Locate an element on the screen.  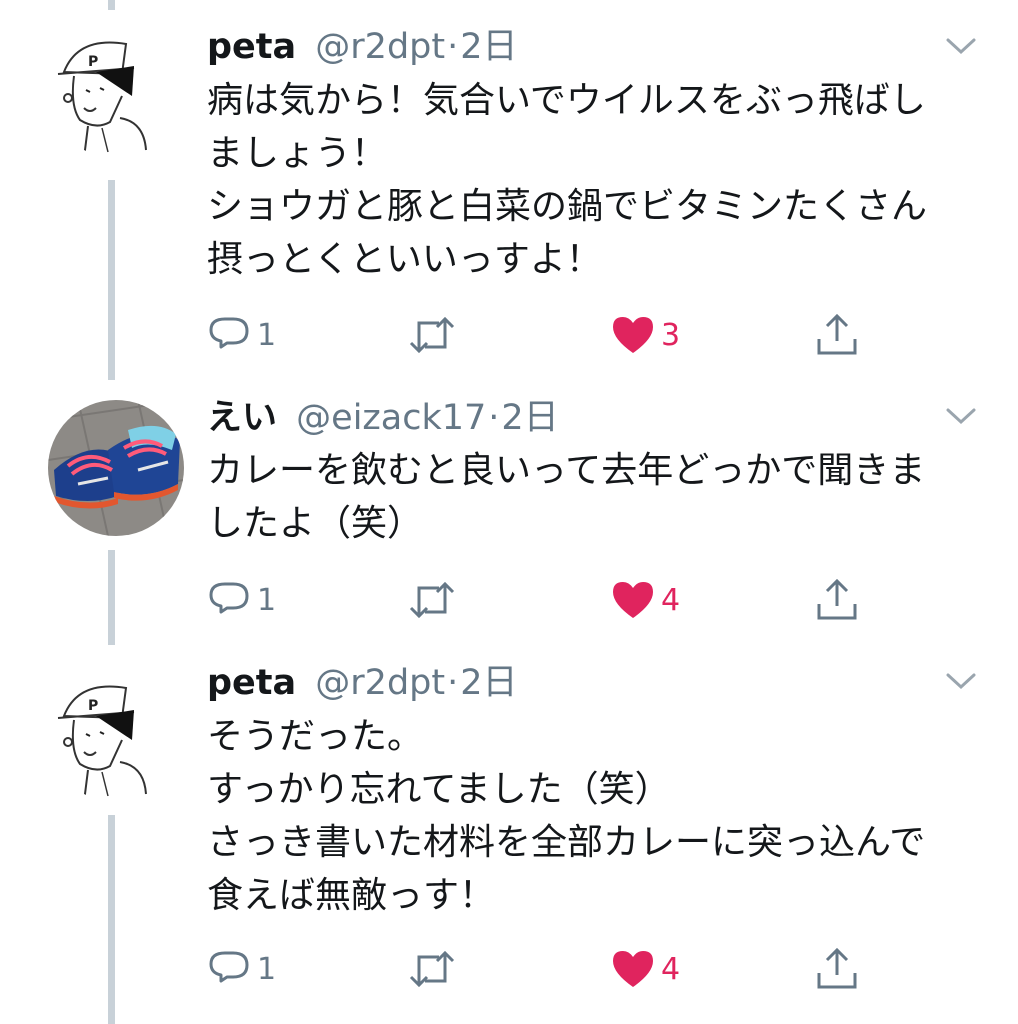
tweet-header: えい @eizack17·2日 is located at coordinates (383, 418).